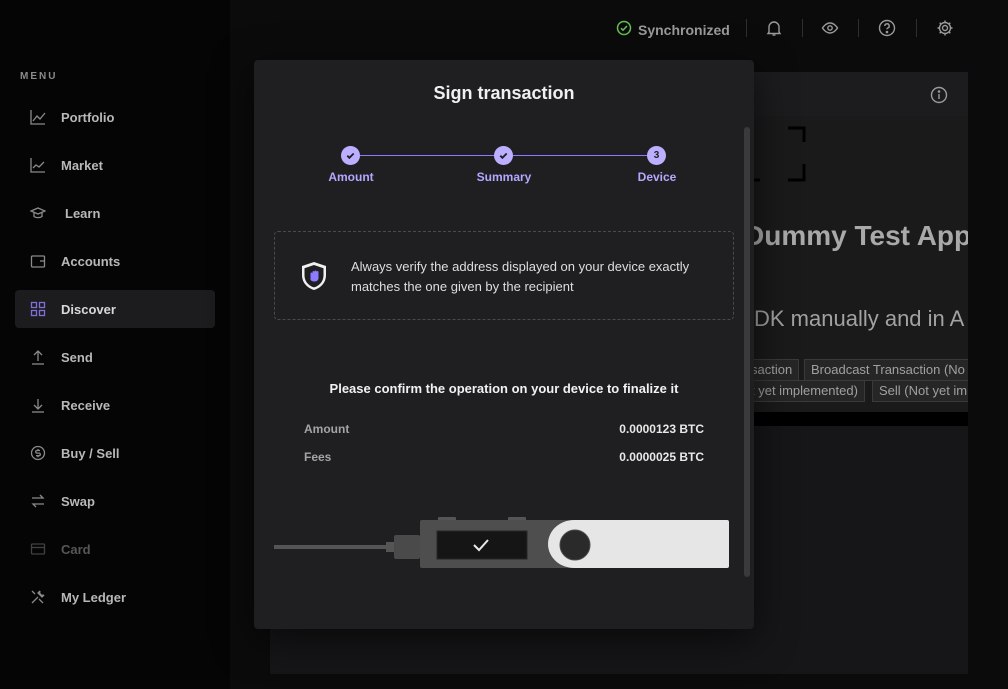 The height and width of the screenshot is (689, 1008). I want to click on sync-label: Synchronized, so click(684, 29).